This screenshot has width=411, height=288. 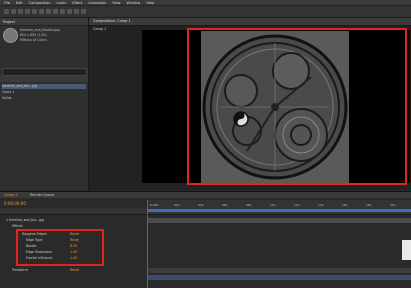 I want to click on hand-tool-icon, so click(x=13, y=11).